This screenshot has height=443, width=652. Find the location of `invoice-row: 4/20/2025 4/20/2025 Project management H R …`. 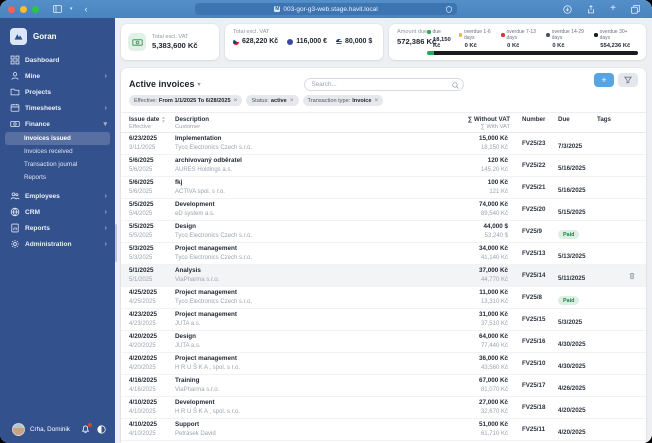

invoice-row: 4/20/2025 4/20/2025 Project management H R … is located at coordinates (383, 364).